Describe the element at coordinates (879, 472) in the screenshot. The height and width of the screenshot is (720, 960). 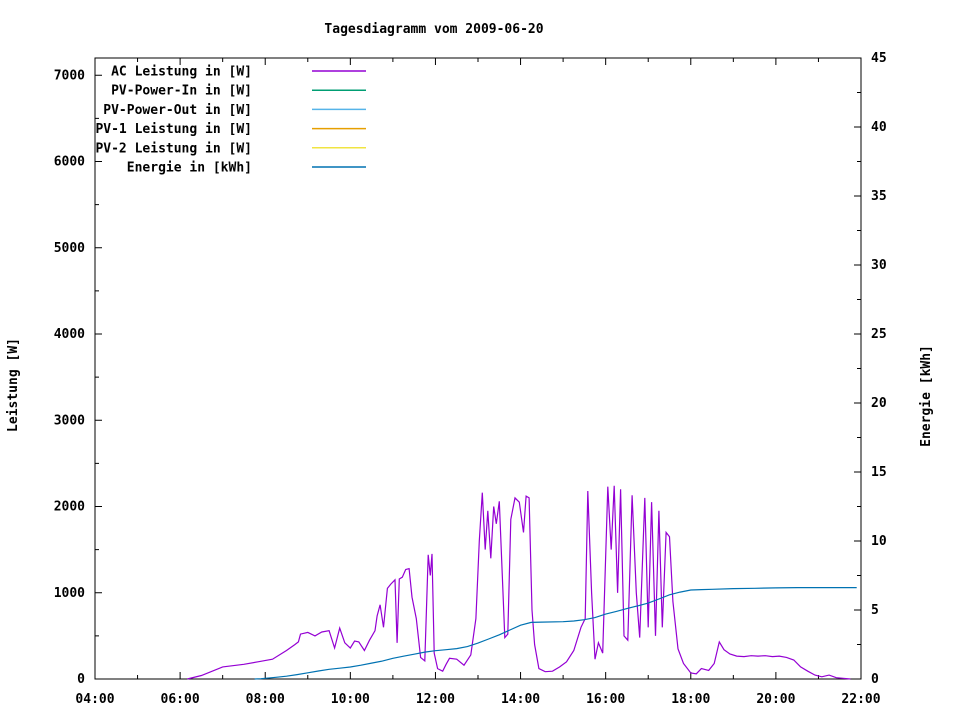
I see `y-right-tick-label: 15` at that location.